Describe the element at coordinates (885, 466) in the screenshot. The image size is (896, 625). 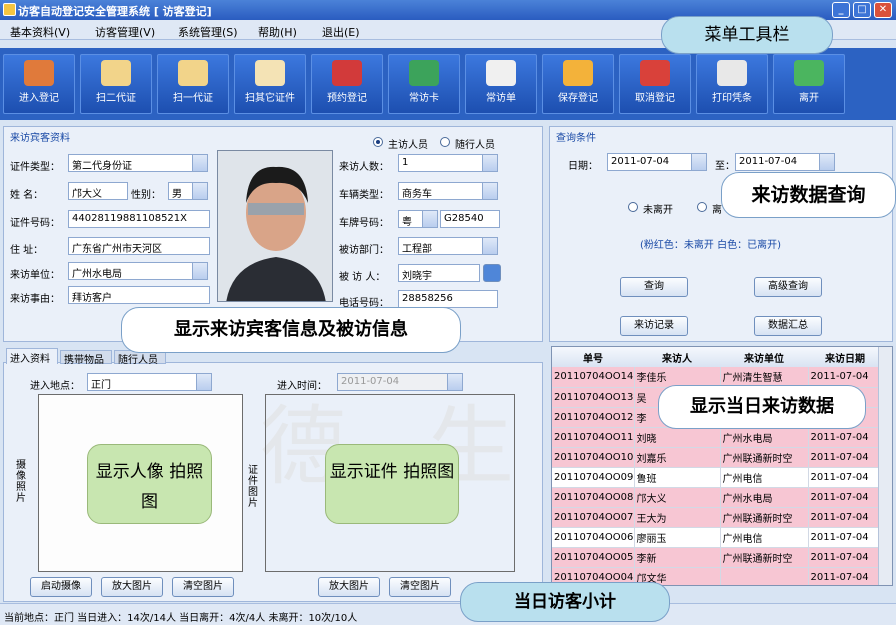
I see `grid-scrollbar` at that location.